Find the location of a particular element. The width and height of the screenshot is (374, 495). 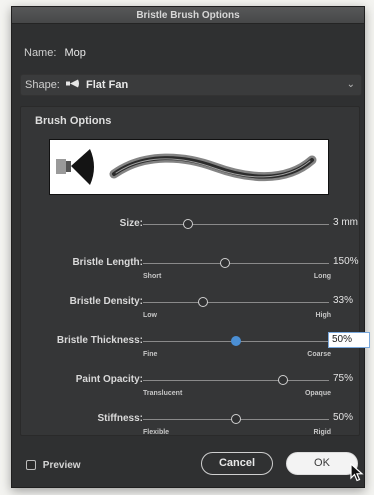

preview-checkbox: Preview is located at coordinates (53, 465).